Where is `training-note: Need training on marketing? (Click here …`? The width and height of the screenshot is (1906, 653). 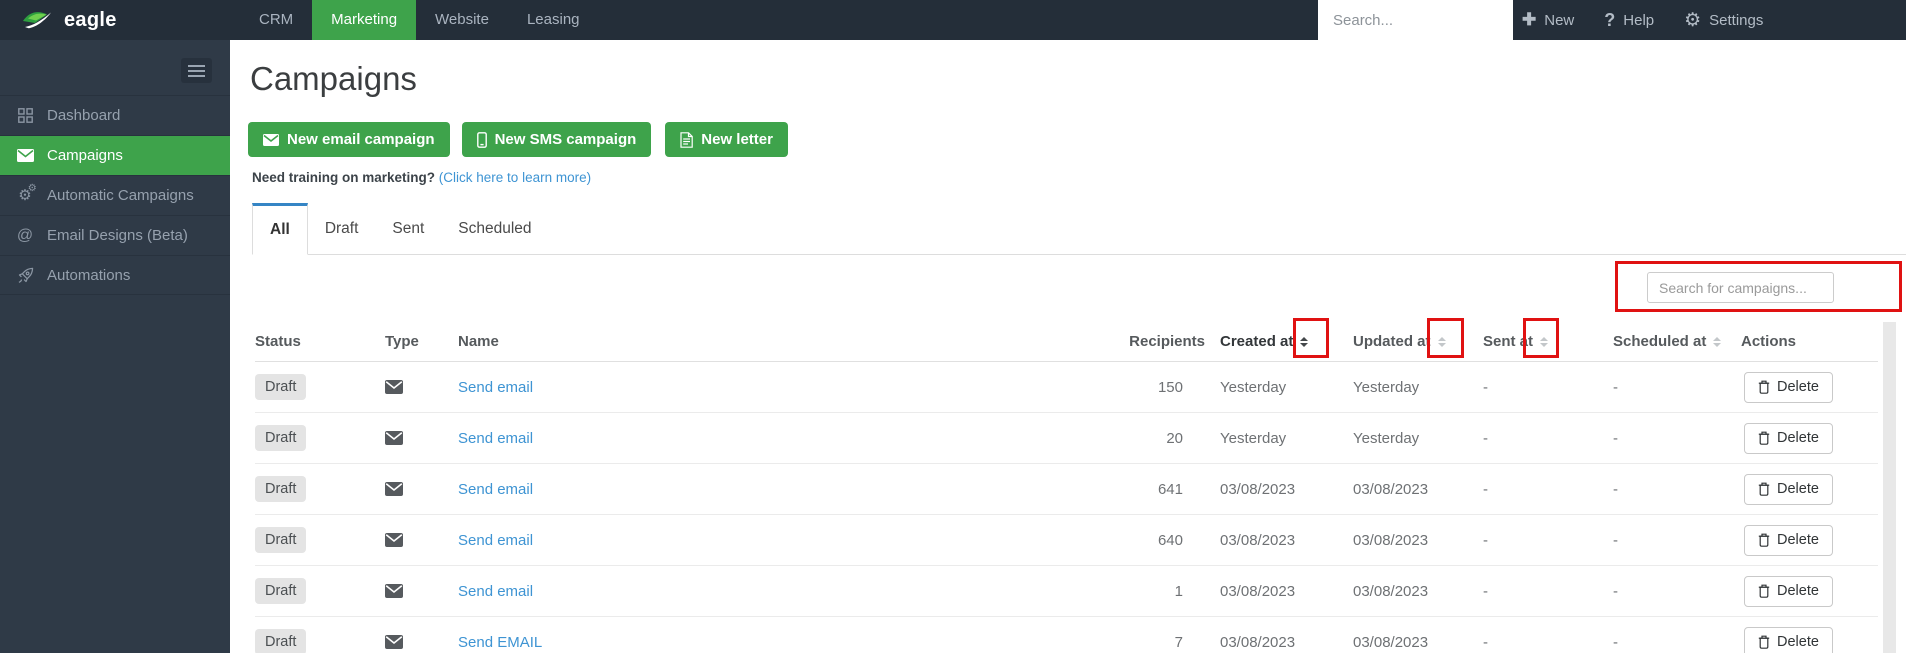 training-note: Need training on marketing? (Click here … is located at coordinates (421, 177).